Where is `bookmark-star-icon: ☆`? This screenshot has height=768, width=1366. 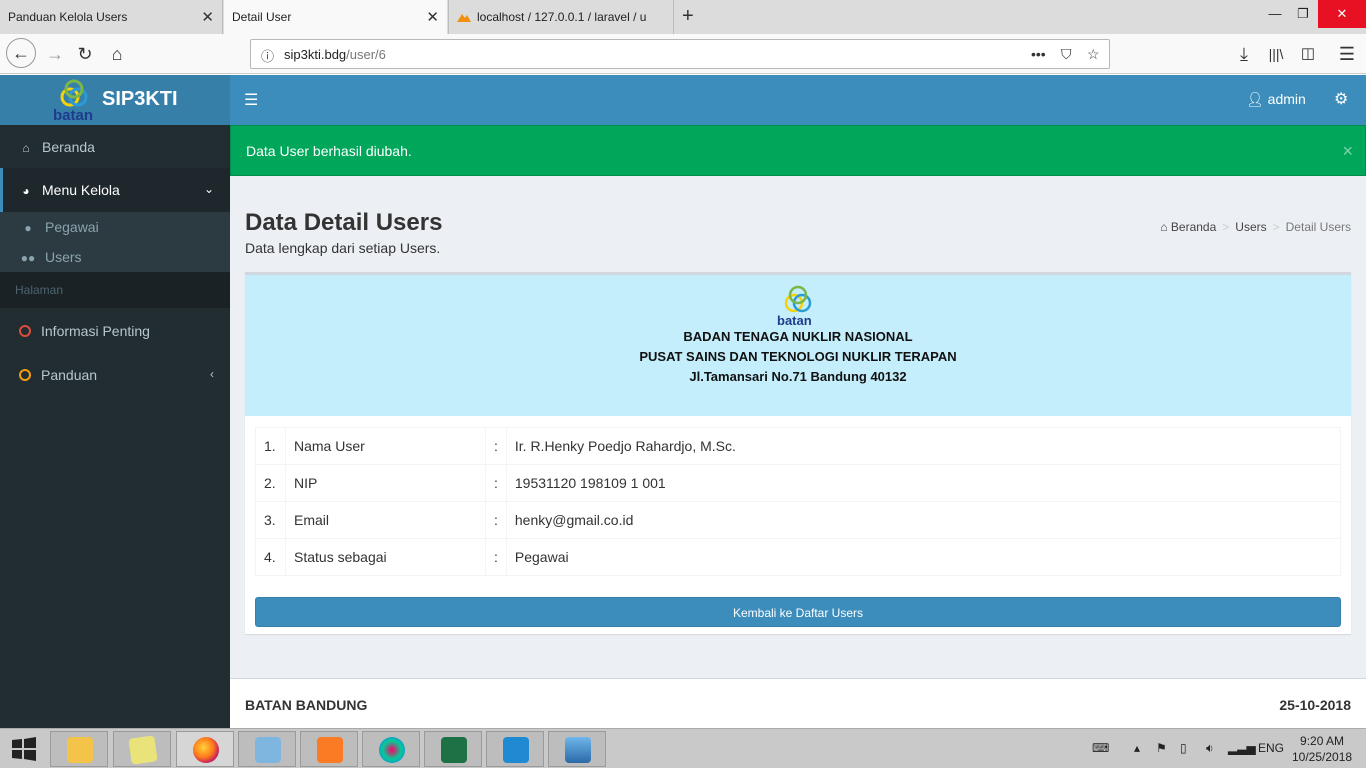 bookmark-star-icon: ☆ is located at coordinates (1093, 54).